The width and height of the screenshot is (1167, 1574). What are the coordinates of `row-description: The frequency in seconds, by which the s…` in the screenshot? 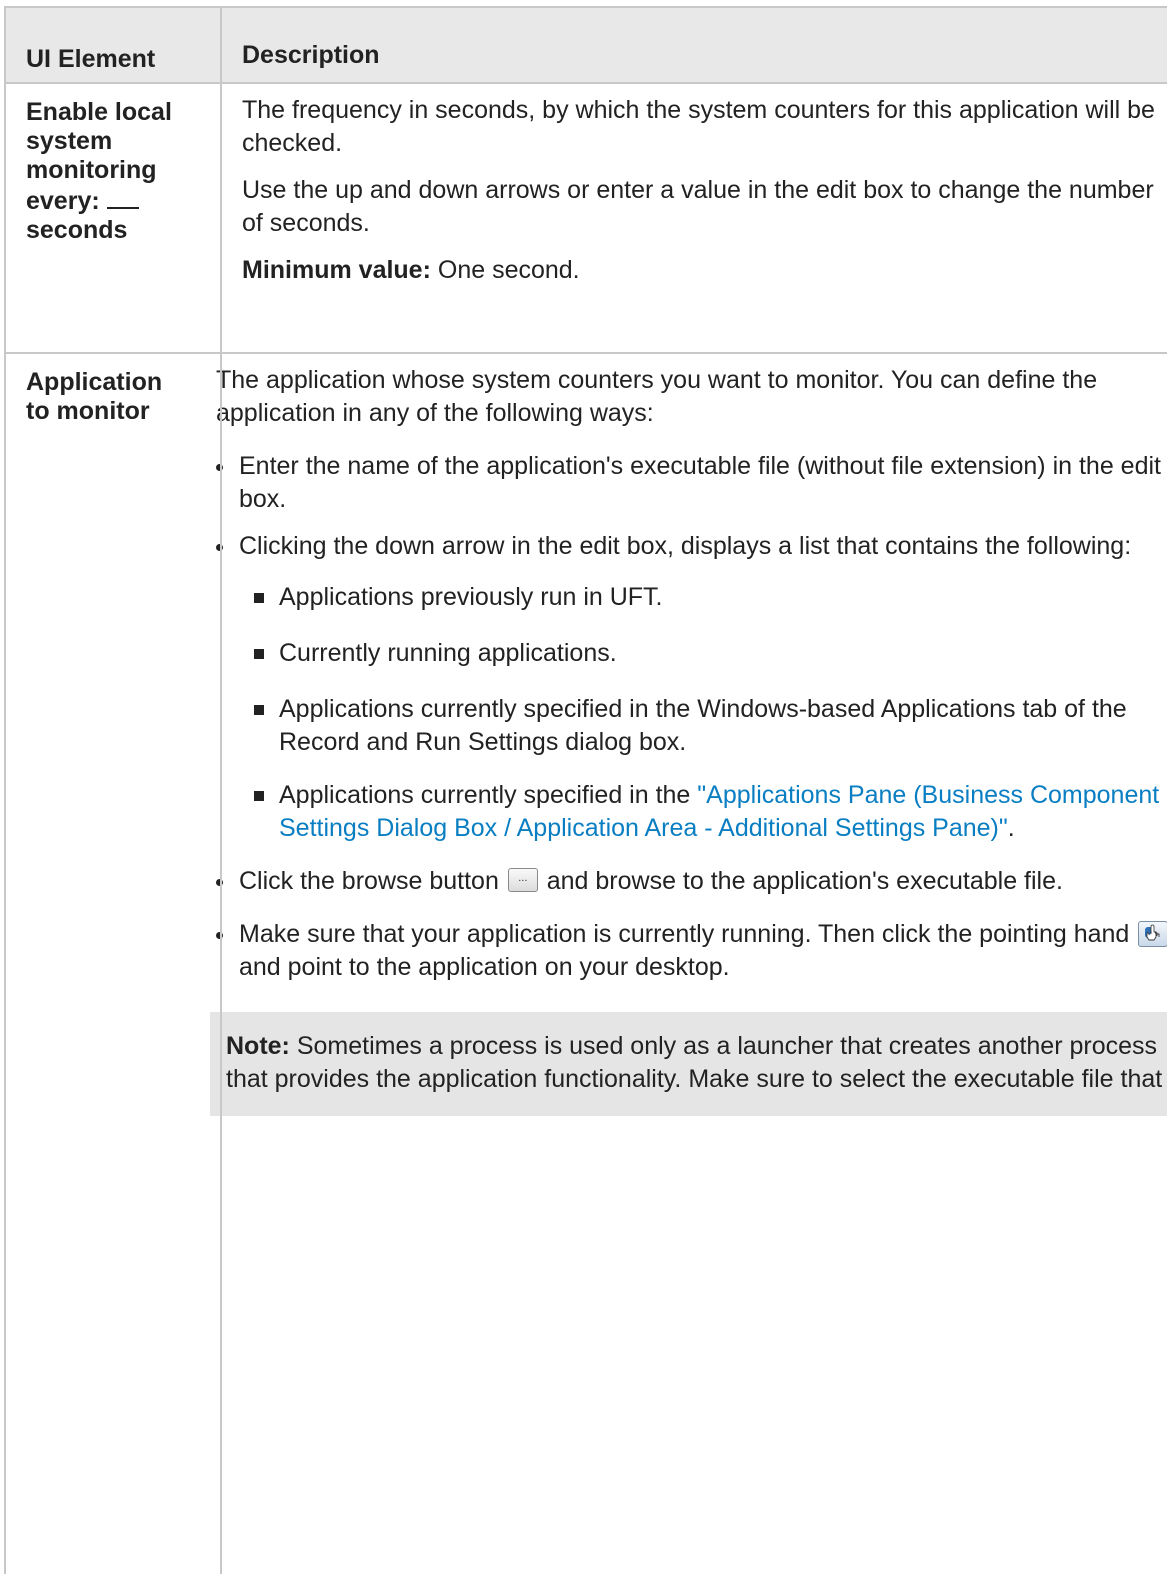 It's located at (693, 218).